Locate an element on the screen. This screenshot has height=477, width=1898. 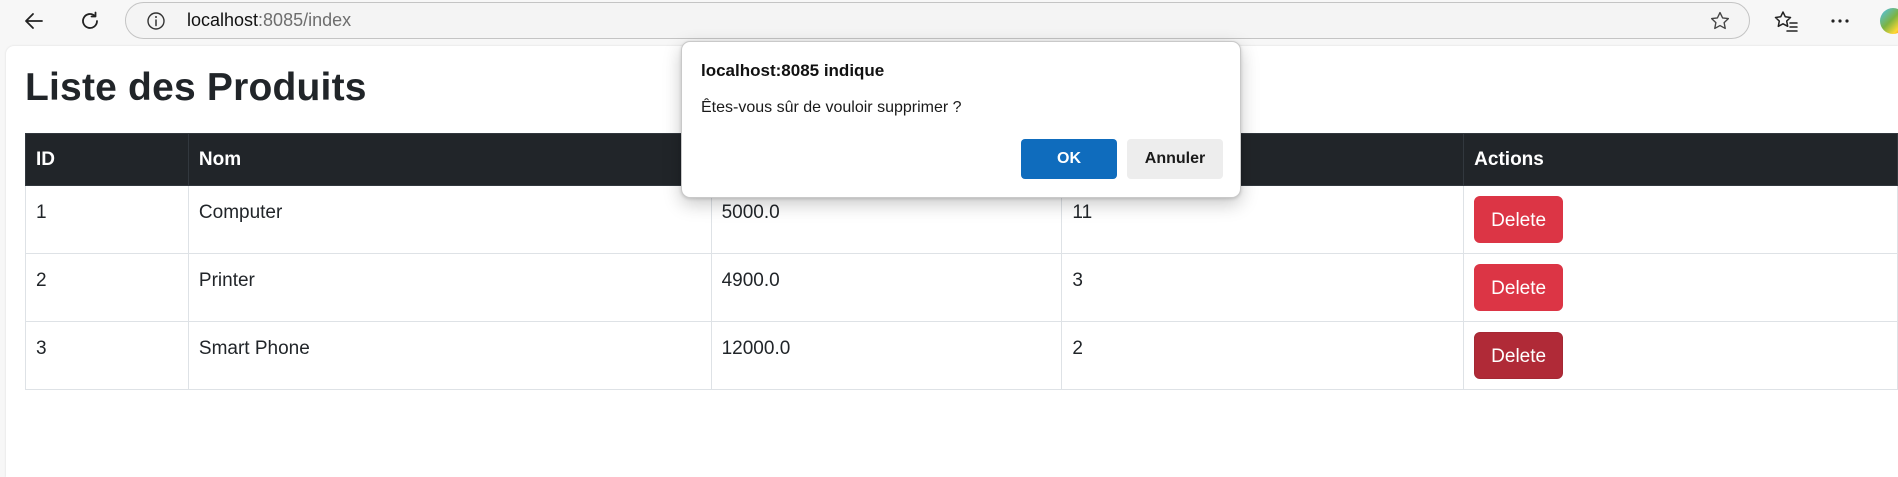
cell-id: 1 is located at coordinates (107, 219).